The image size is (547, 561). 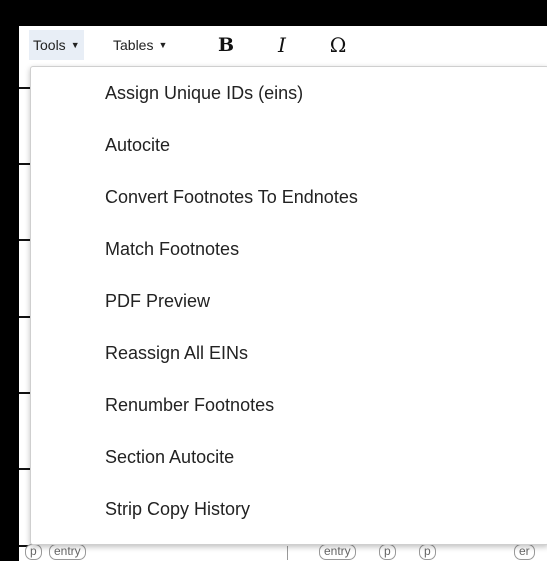 I want to click on menu-item-section-autocite: Section Autocite, so click(x=289, y=457).